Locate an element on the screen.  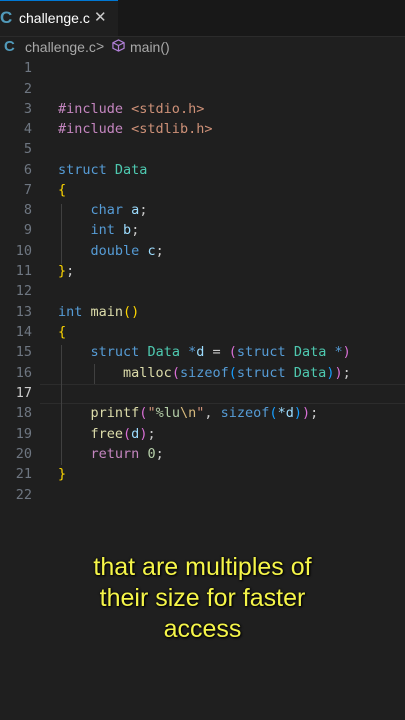
tab-challenge-c: C challenge.c ✕ is located at coordinates (59, 18).